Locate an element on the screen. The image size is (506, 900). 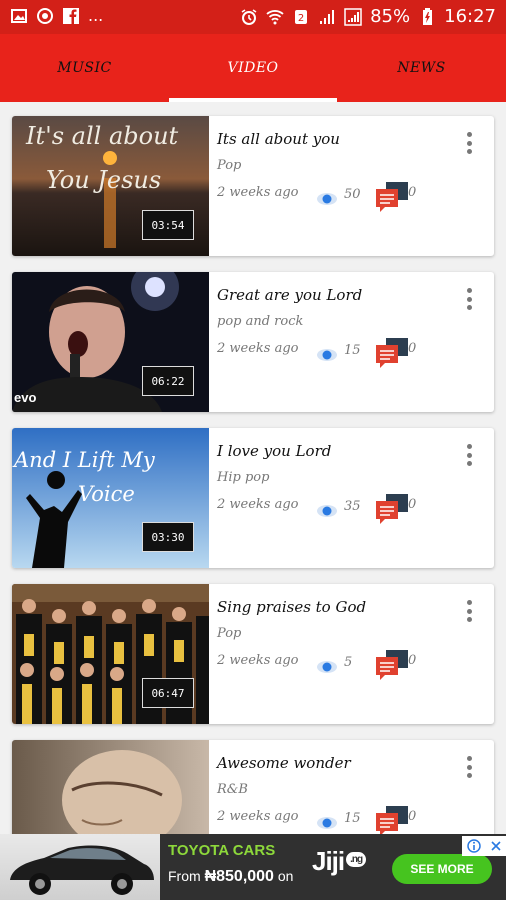
duration-badge: 06:22 is located at coordinates (168, 381).